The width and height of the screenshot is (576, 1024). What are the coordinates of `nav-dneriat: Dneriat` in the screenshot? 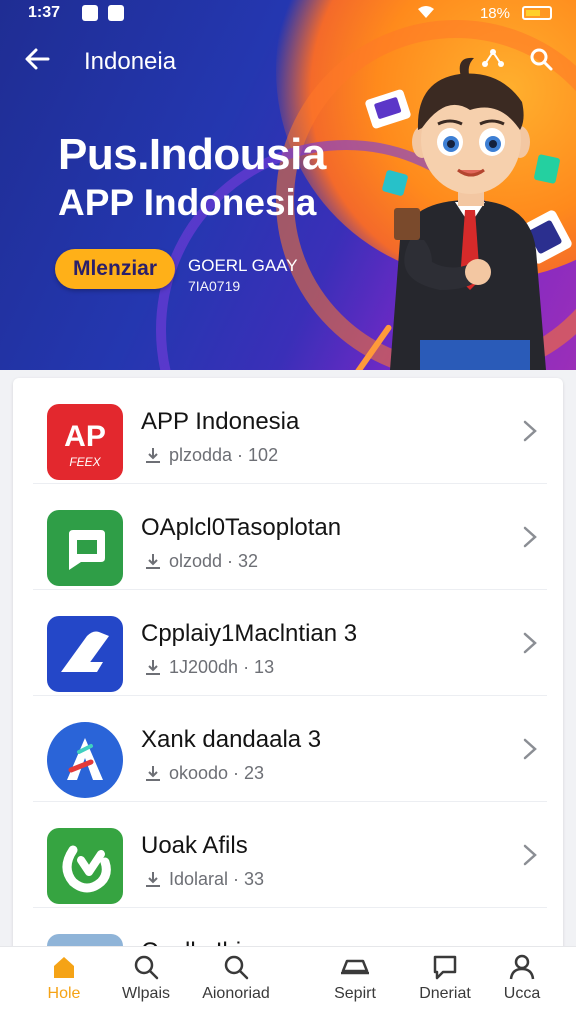 It's located at (445, 985).